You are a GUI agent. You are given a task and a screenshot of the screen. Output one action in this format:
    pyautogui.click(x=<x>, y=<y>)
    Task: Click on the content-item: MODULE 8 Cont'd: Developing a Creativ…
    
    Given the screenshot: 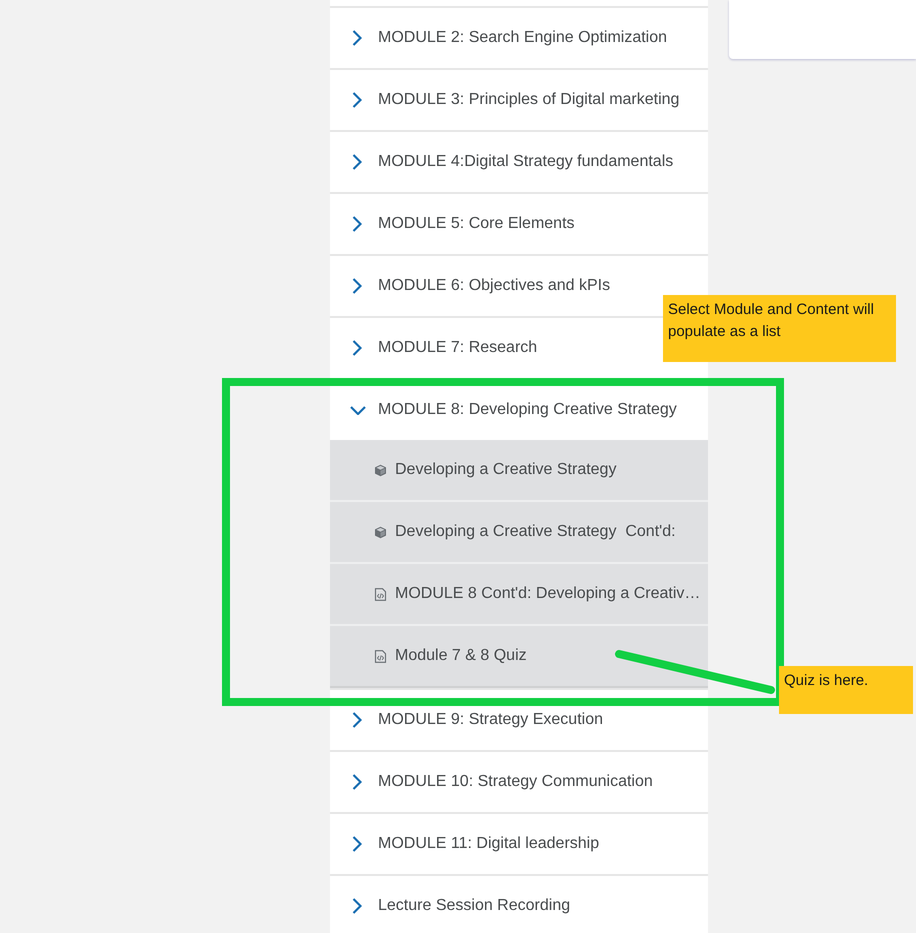 What is the action you would take?
    pyautogui.click(x=519, y=593)
    